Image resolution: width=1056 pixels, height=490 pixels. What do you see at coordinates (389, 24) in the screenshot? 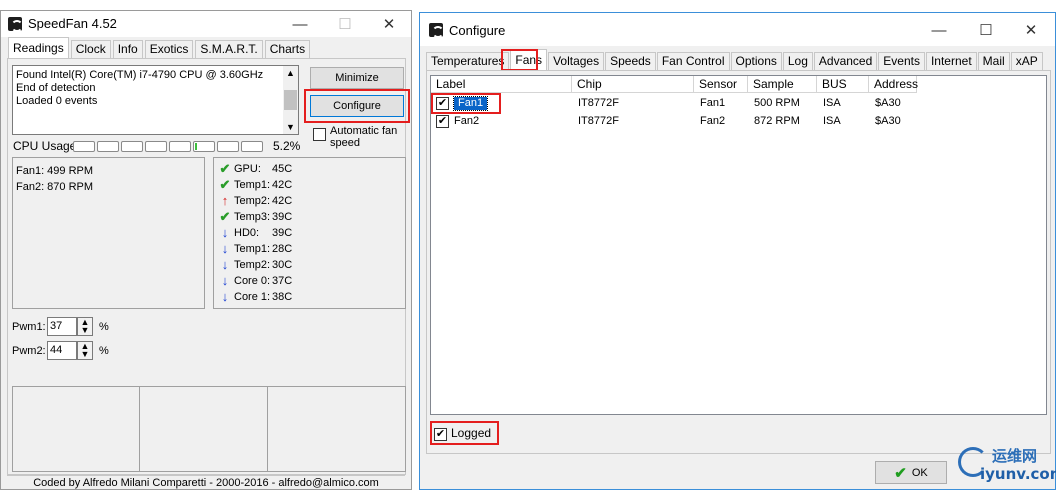
I see `close-window-icon: ✕` at bounding box center [389, 24].